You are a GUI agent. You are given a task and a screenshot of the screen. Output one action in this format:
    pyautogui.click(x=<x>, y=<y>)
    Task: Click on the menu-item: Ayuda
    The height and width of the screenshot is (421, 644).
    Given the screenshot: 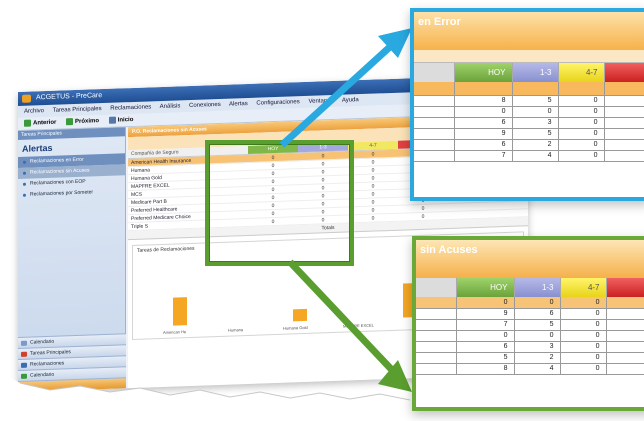 What is the action you would take?
    pyautogui.click(x=350, y=100)
    